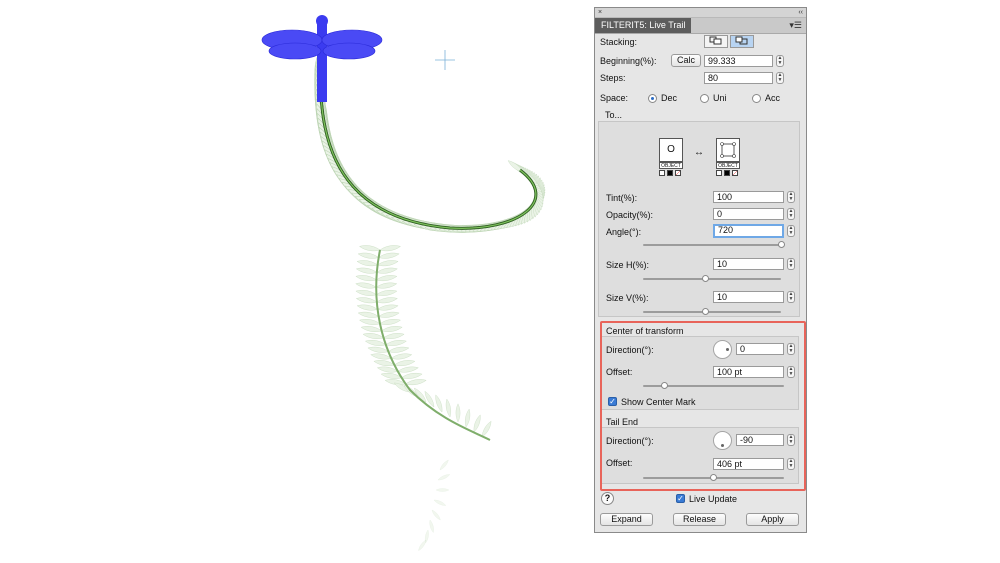 This screenshot has height=563, width=1000. I want to click on steps-stepper: ▲ ▼, so click(780, 78).